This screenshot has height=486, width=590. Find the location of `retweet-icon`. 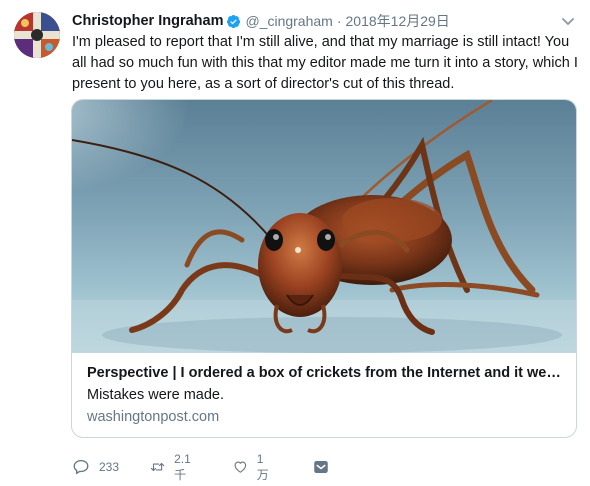

retweet-icon is located at coordinates (157, 467).